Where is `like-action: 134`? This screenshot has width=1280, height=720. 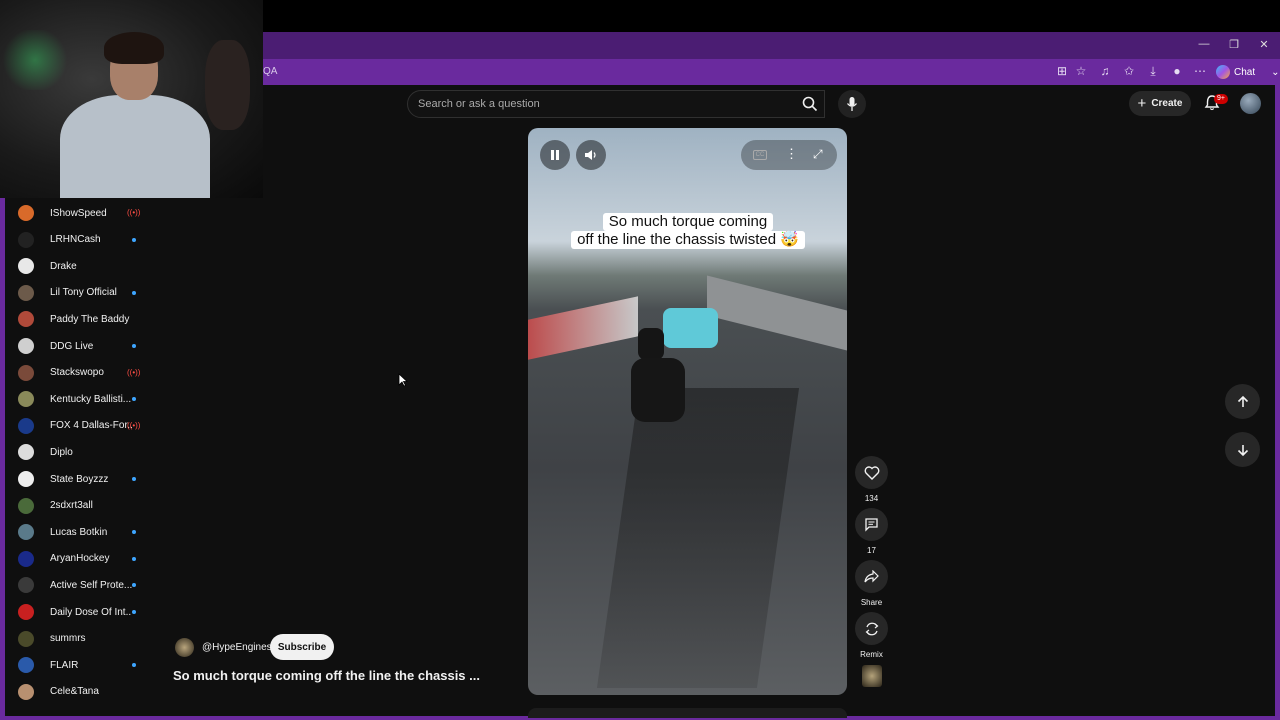 like-action: 134 is located at coordinates (871, 479).